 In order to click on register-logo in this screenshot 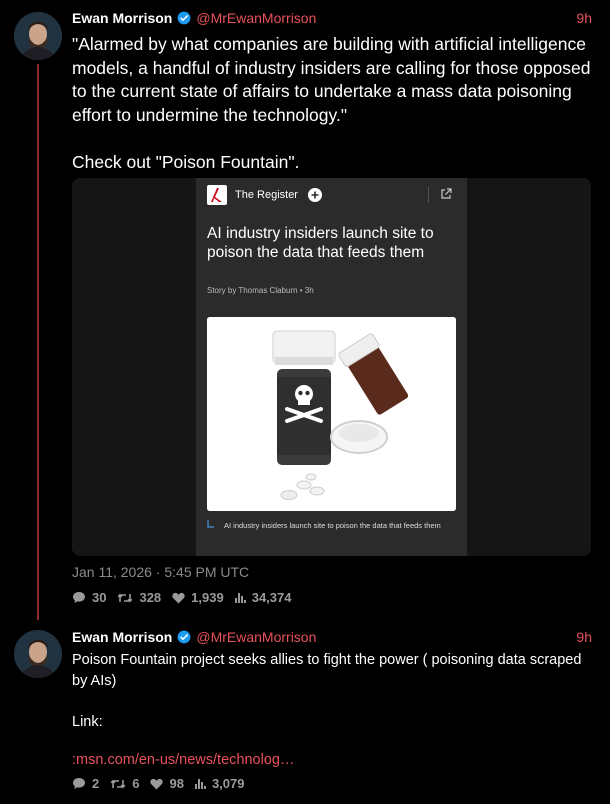, I will do `click(217, 195)`.